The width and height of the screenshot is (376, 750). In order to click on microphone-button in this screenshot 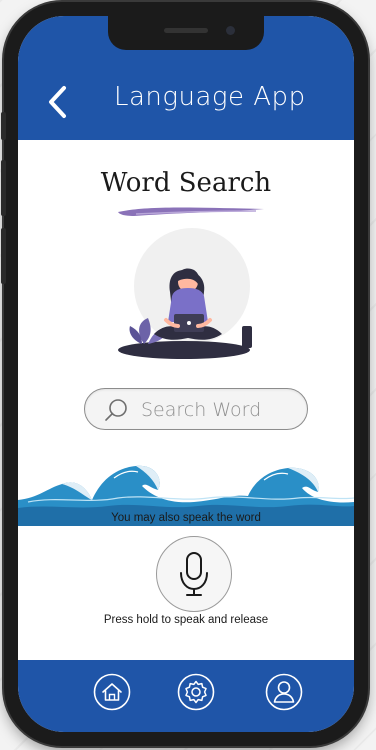, I will do `click(194, 574)`.